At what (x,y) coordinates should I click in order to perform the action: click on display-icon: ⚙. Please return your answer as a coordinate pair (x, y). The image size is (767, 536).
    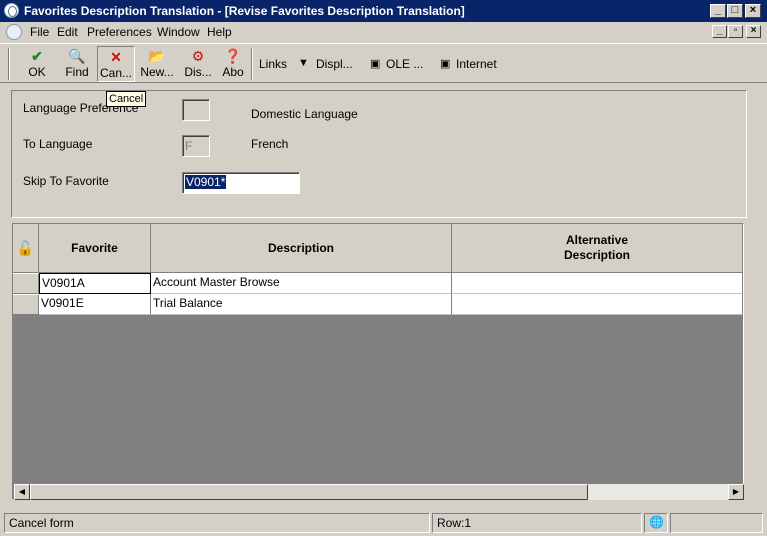
    Looking at the image, I should click on (198, 56).